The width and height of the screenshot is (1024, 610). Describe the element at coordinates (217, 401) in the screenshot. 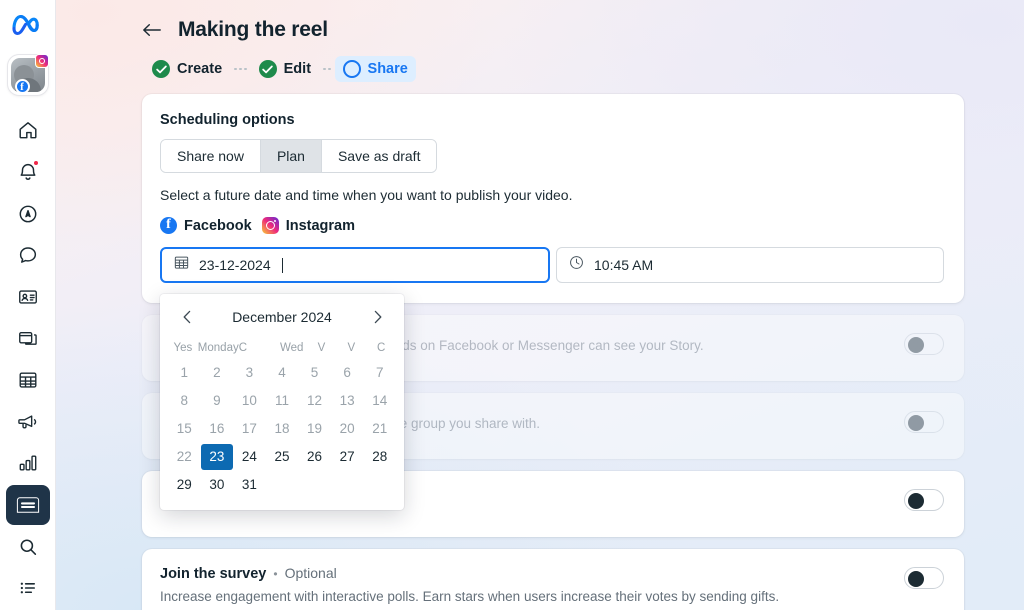

I see `calendar-day-9: 9` at that location.